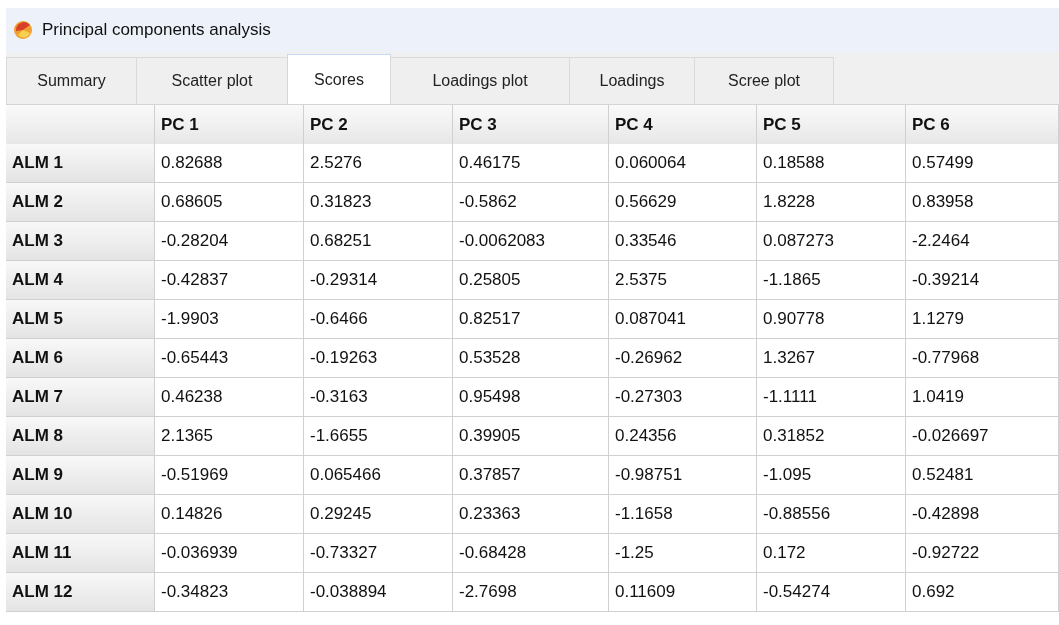 The width and height of the screenshot is (1059, 625). Describe the element at coordinates (831, 163) in the screenshot. I see `table-cell: 0.18588` at that location.